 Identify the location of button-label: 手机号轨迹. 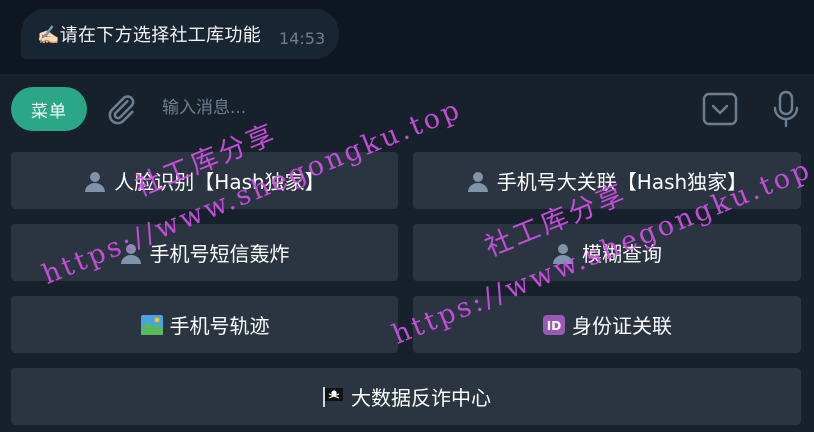
(219, 326).